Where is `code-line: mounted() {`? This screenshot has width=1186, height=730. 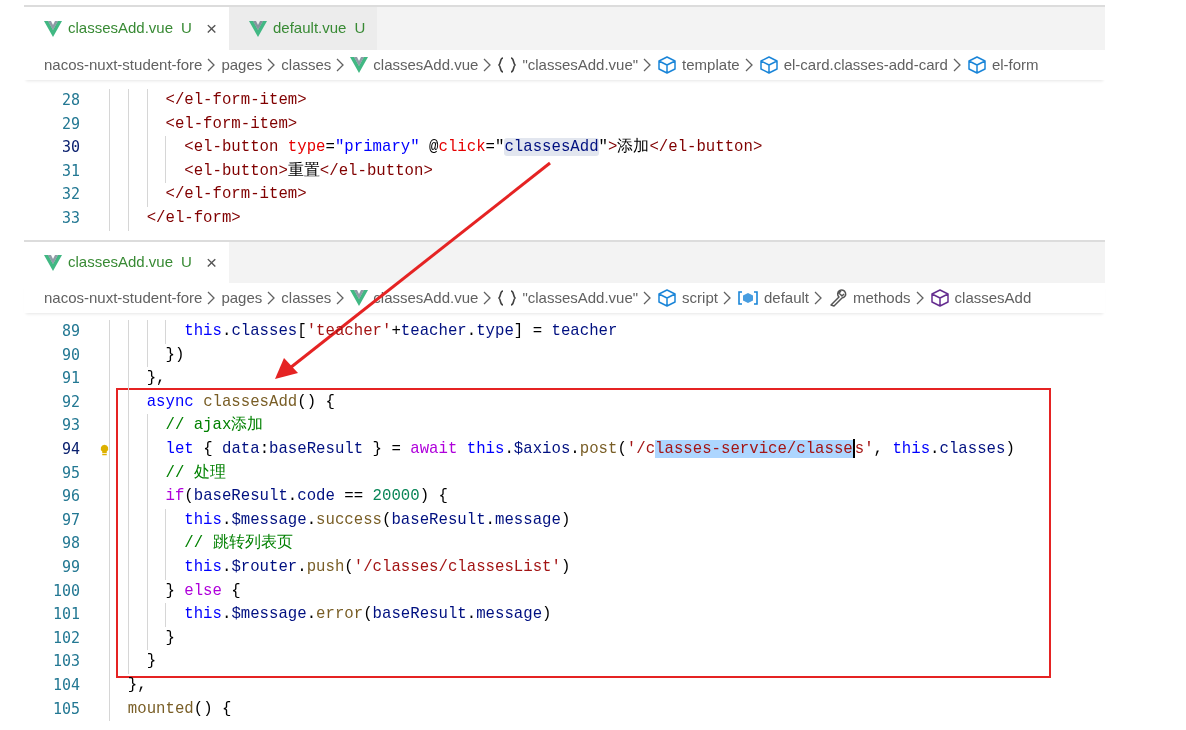
code-line: mounted() { is located at coordinates (179, 709).